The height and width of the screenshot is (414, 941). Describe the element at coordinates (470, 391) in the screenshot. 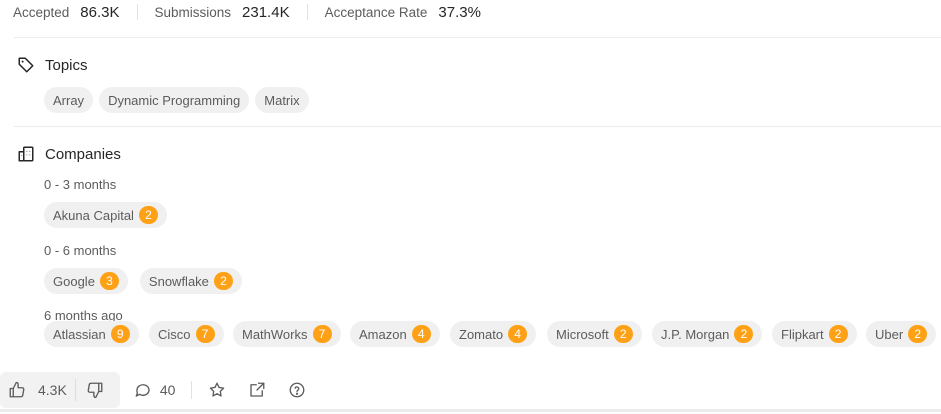

I see `action-bar: 4.3K 40` at that location.